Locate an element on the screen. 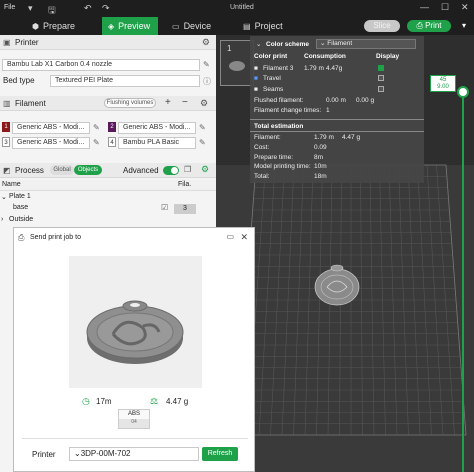 Image resolution: width=474 pixels, height=472 pixels. filament-slot-number: 1 is located at coordinates (6, 127).